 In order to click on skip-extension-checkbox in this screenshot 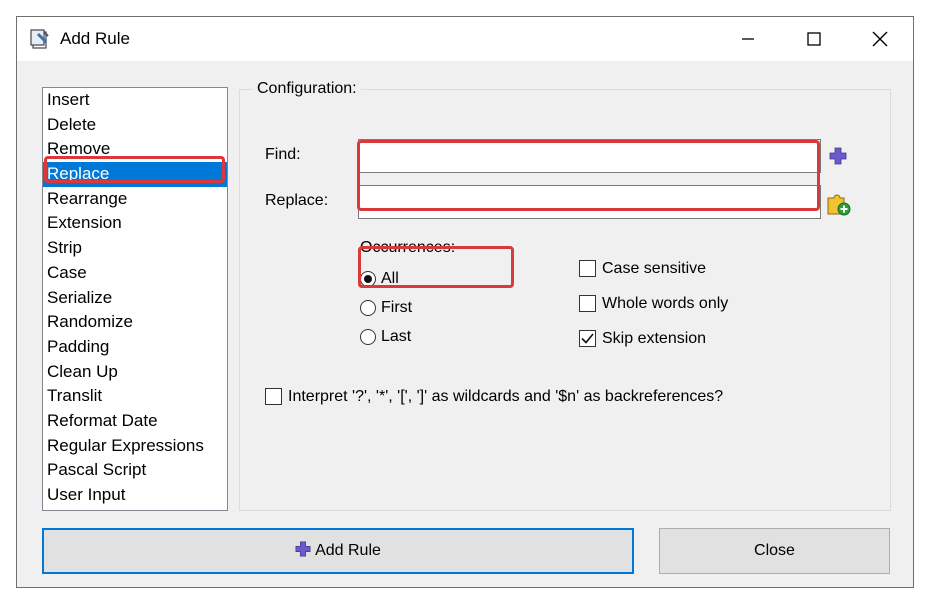, I will do `click(587, 338)`.